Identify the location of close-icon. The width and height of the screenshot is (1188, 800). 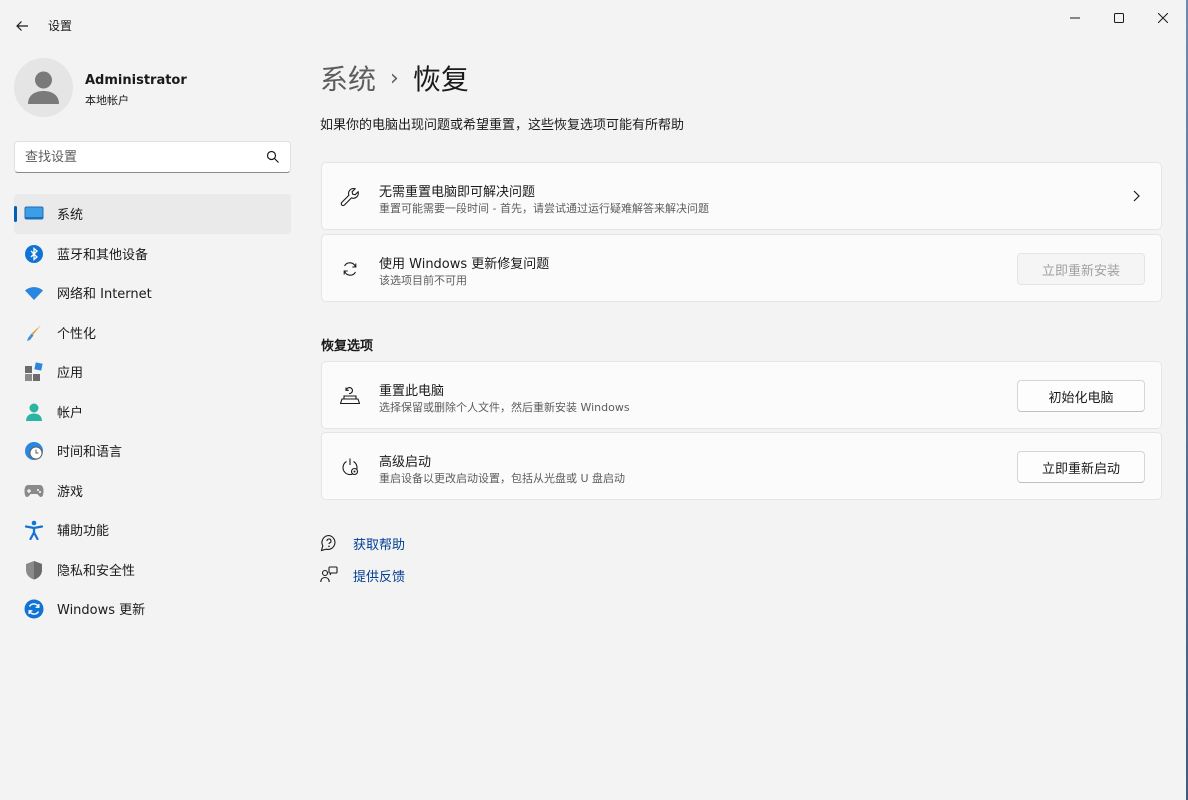
(1163, 18).